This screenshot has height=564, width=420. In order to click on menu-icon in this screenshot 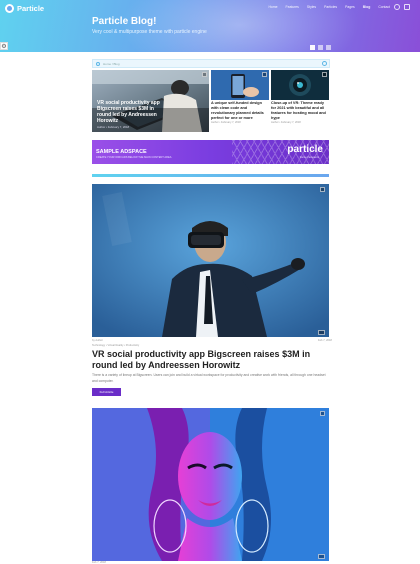, I will do `click(407, 7)`.